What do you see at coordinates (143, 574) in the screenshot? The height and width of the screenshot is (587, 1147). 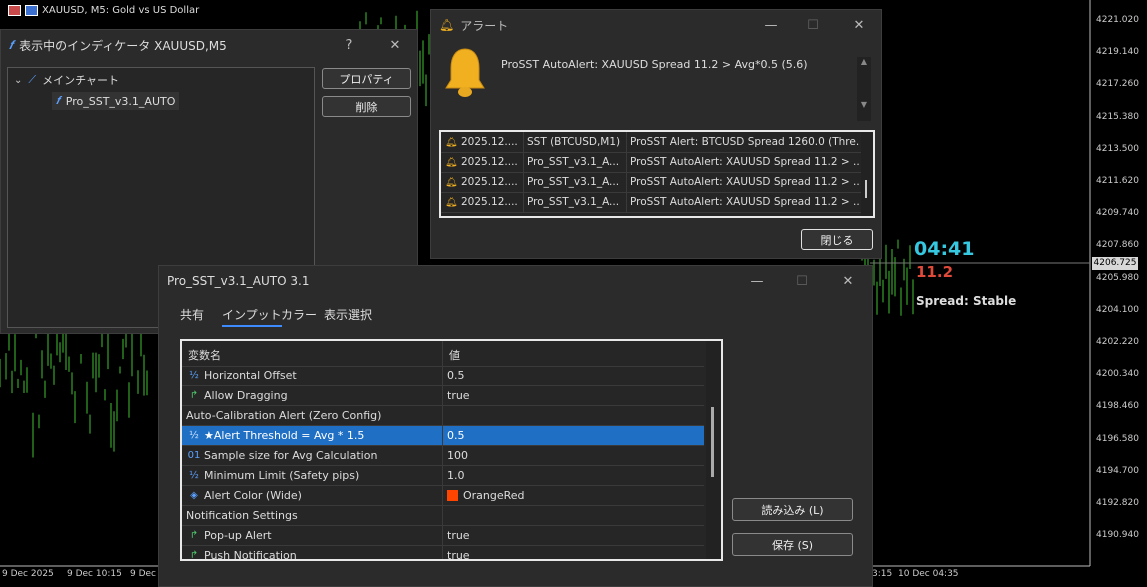 I see `time-tick-label: 9 Dec` at bounding box center [143, 574].